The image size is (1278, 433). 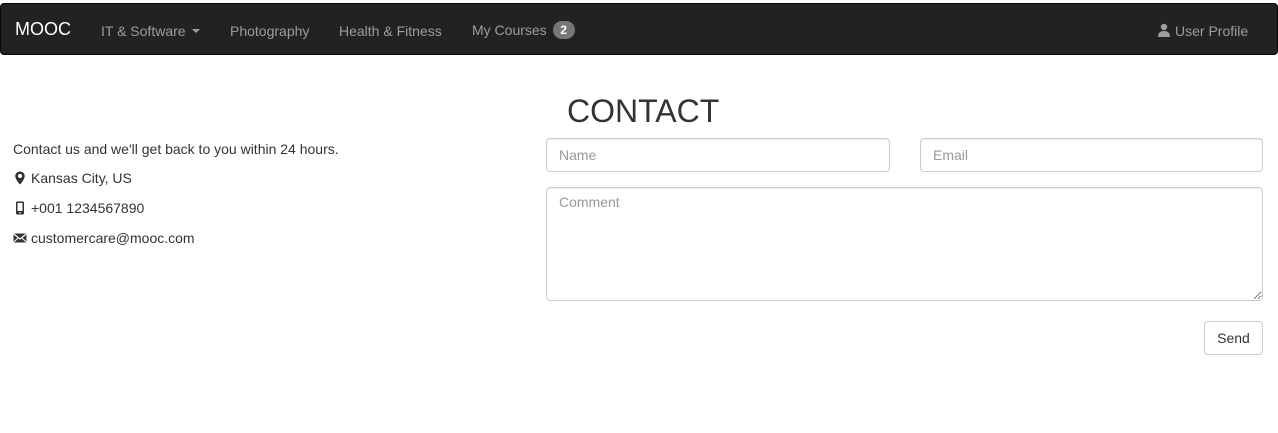 I want to click on phone-line: +001 1234567890, so click(x=78, y=208).